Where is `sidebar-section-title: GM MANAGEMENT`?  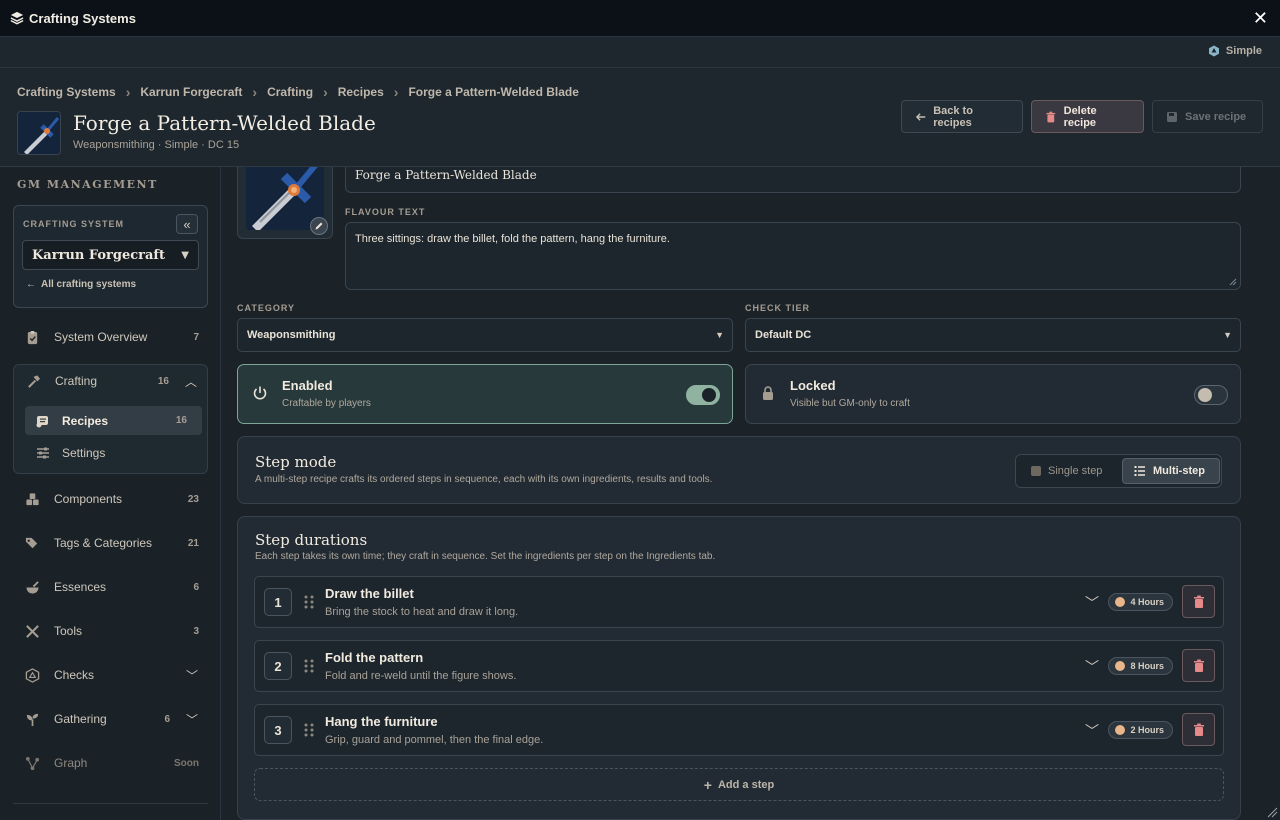
sidebar-section-title: GM MANAGEMENT is located at coordinates (87, 184).